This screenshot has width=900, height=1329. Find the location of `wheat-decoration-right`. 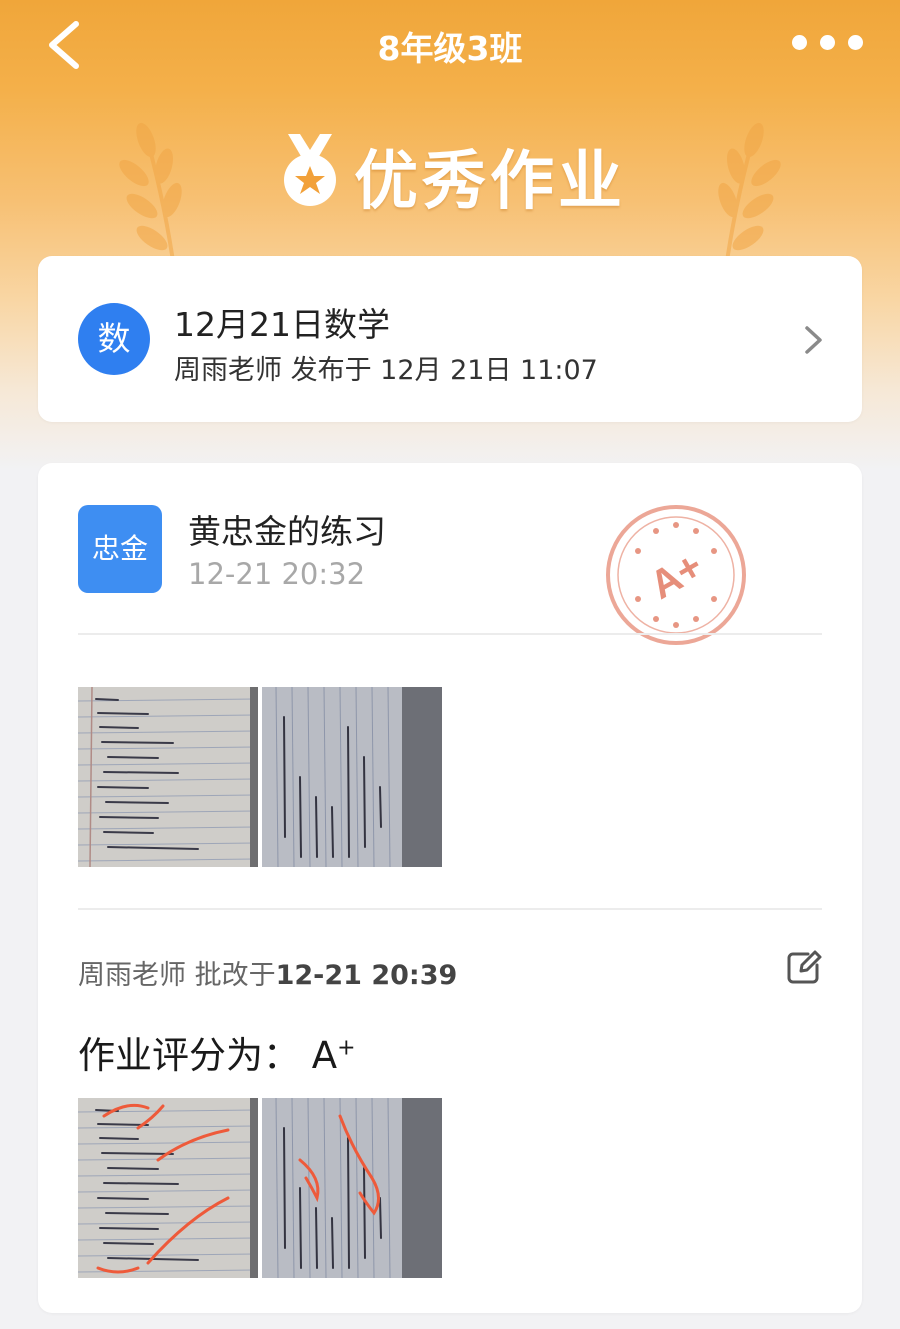

wheat-decoration-right is located at coordinates (749, 195).